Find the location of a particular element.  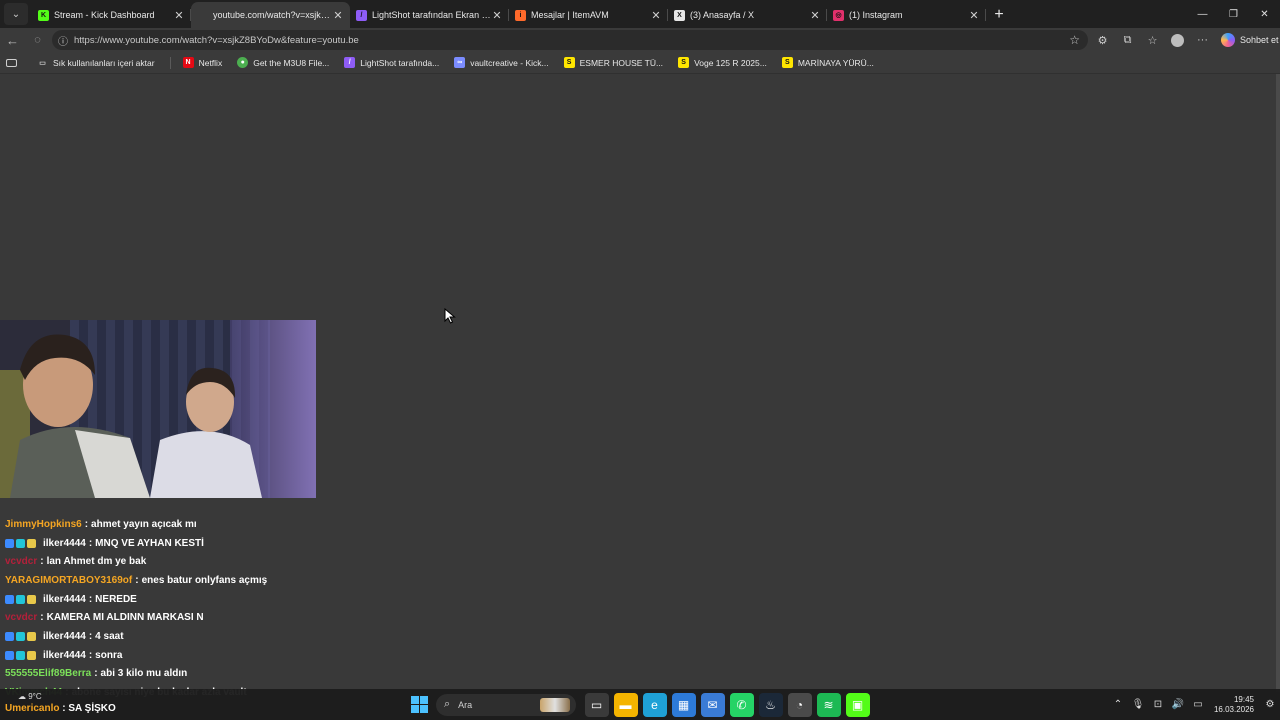

tab-3: i Mesajlar | ItemAVM ✕ is located at coordinates (588, 15).